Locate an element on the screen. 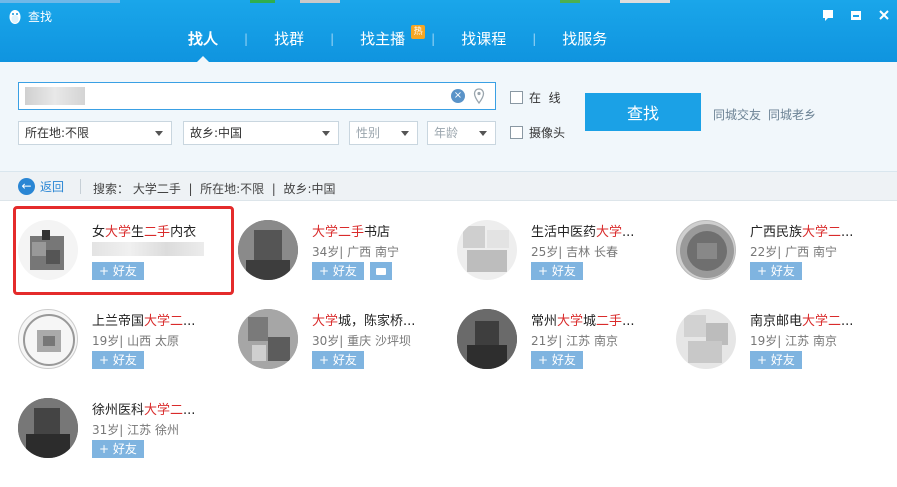 The width and height of the screenshot is (897, 487). window-header: 查找 找人 | 找群 | 找主播 热 | 找课程 | 找服务 is located at coordinates (448, 31).